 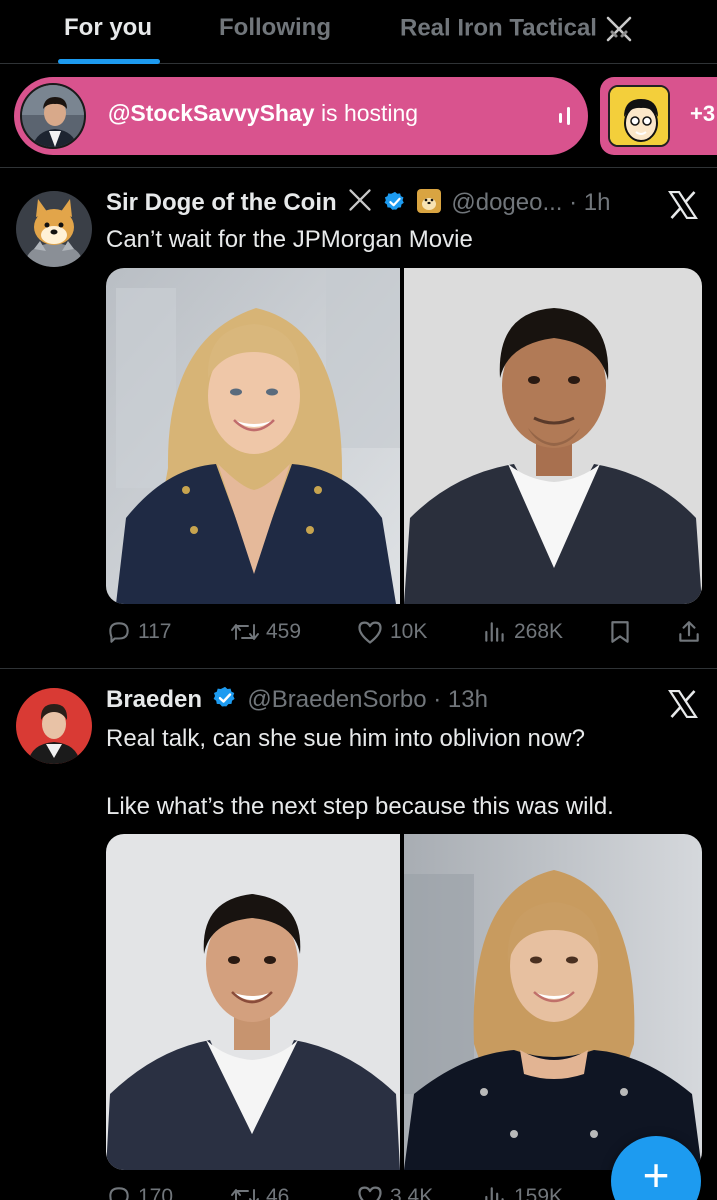 What do you see at coordinates (109, 61) in the screenshot?
I see `active-tab-indicator` at bounding box center [109, 61].